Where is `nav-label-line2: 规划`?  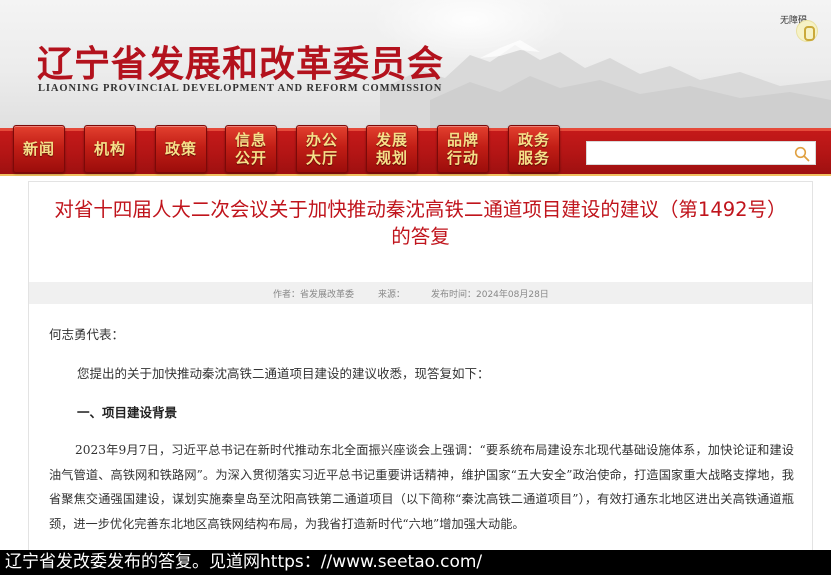 nav-label-line2: 规划 is located at coordinates (391, 158).